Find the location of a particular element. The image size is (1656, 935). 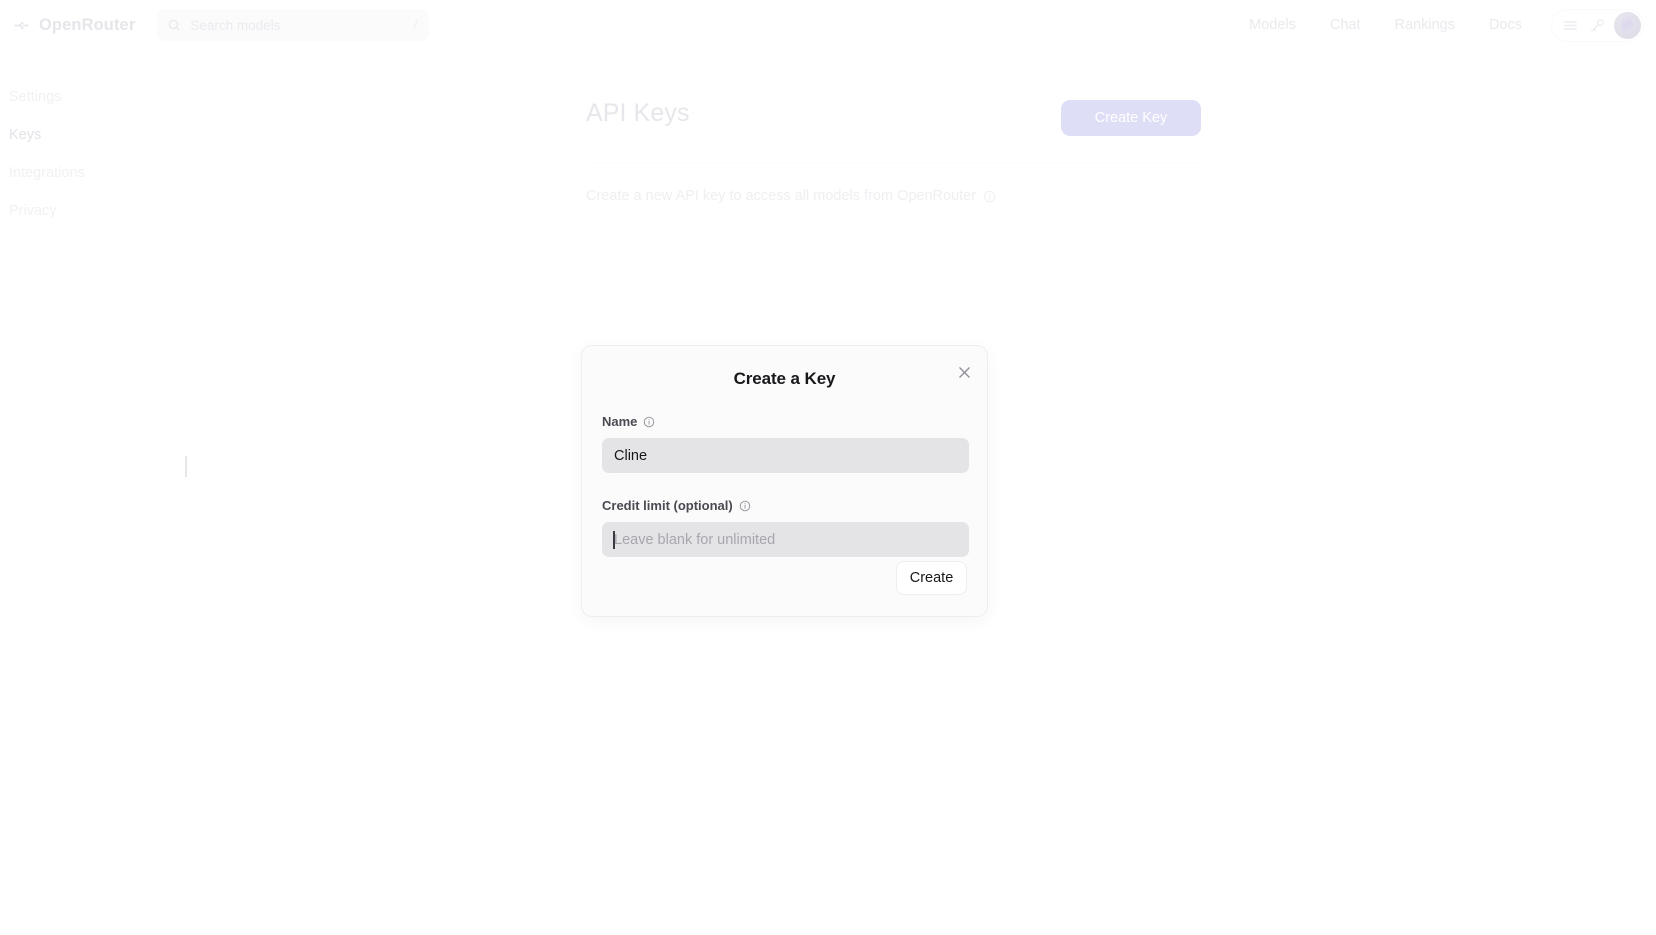

brand-name: OpenRouter is located at coordinates (87, 24).